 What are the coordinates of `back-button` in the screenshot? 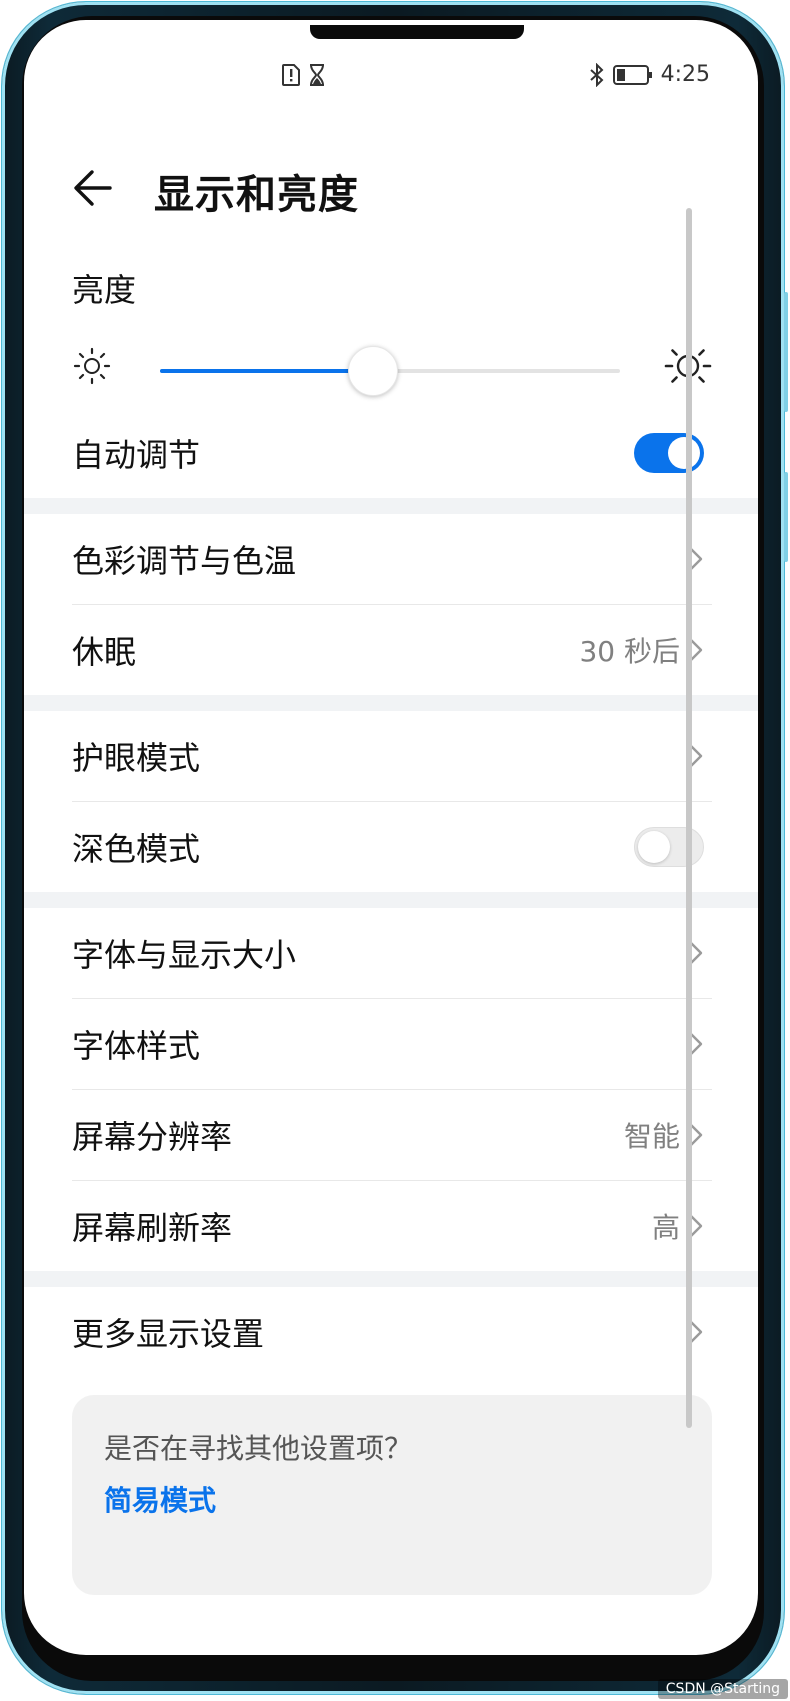 It's located at (94, 188).